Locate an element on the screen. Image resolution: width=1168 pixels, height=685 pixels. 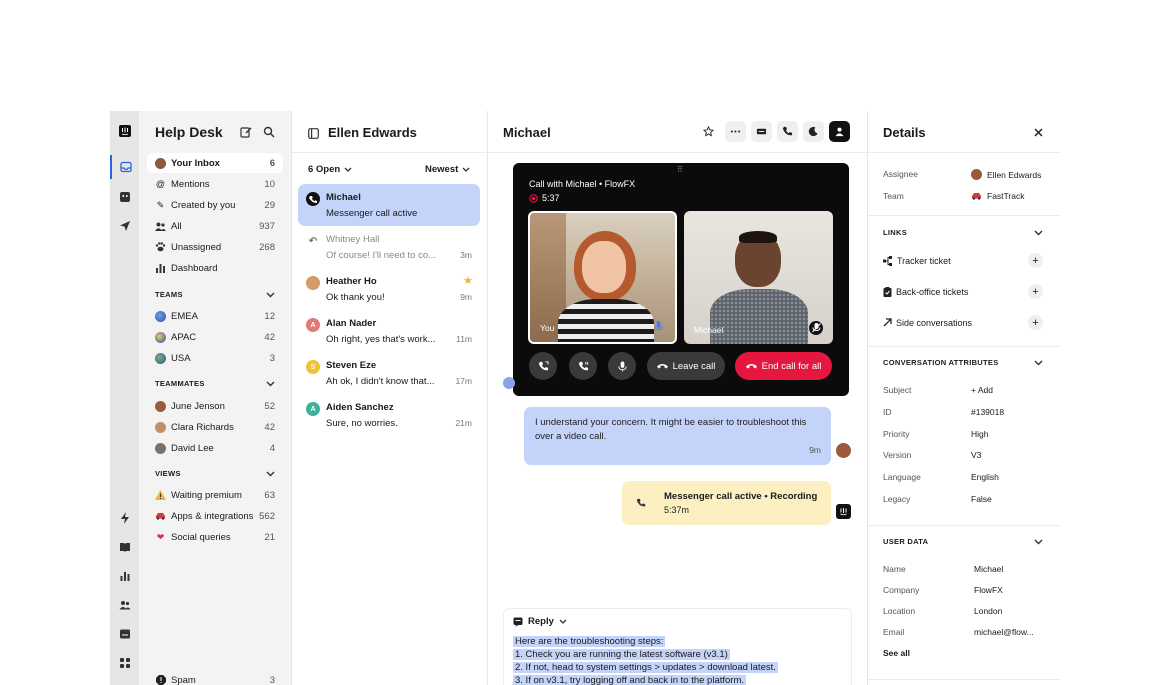
star-icon: ★ is located at coordinates (468, 280).